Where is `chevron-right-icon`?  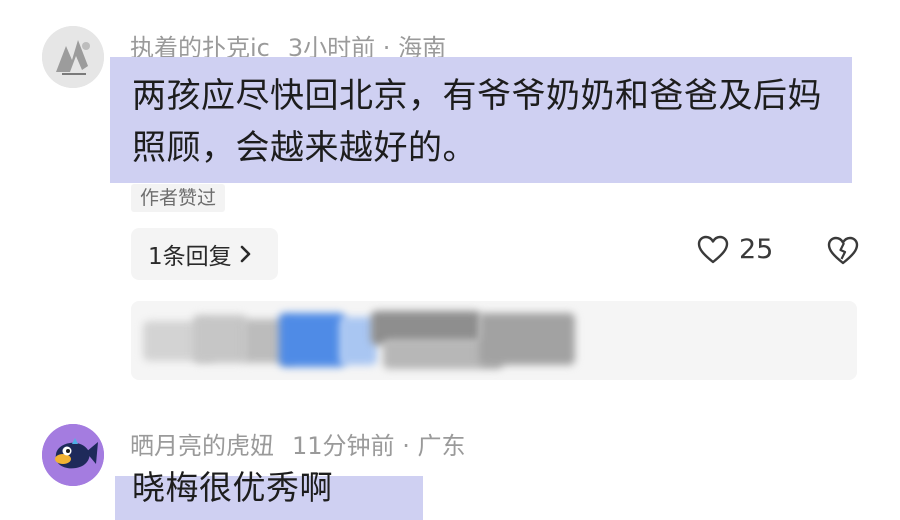 chevron-right-icon is located at coordinates (245, 254).